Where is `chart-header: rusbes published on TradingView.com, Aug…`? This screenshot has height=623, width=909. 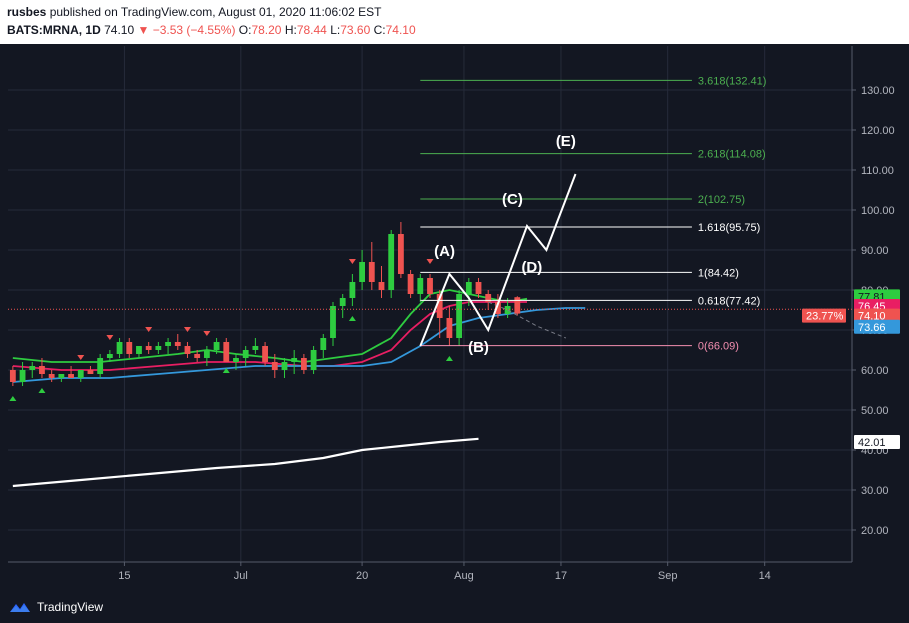
chart-header: rusbes published on TradingView.com, Aug… is located at coordinates (454, 22).